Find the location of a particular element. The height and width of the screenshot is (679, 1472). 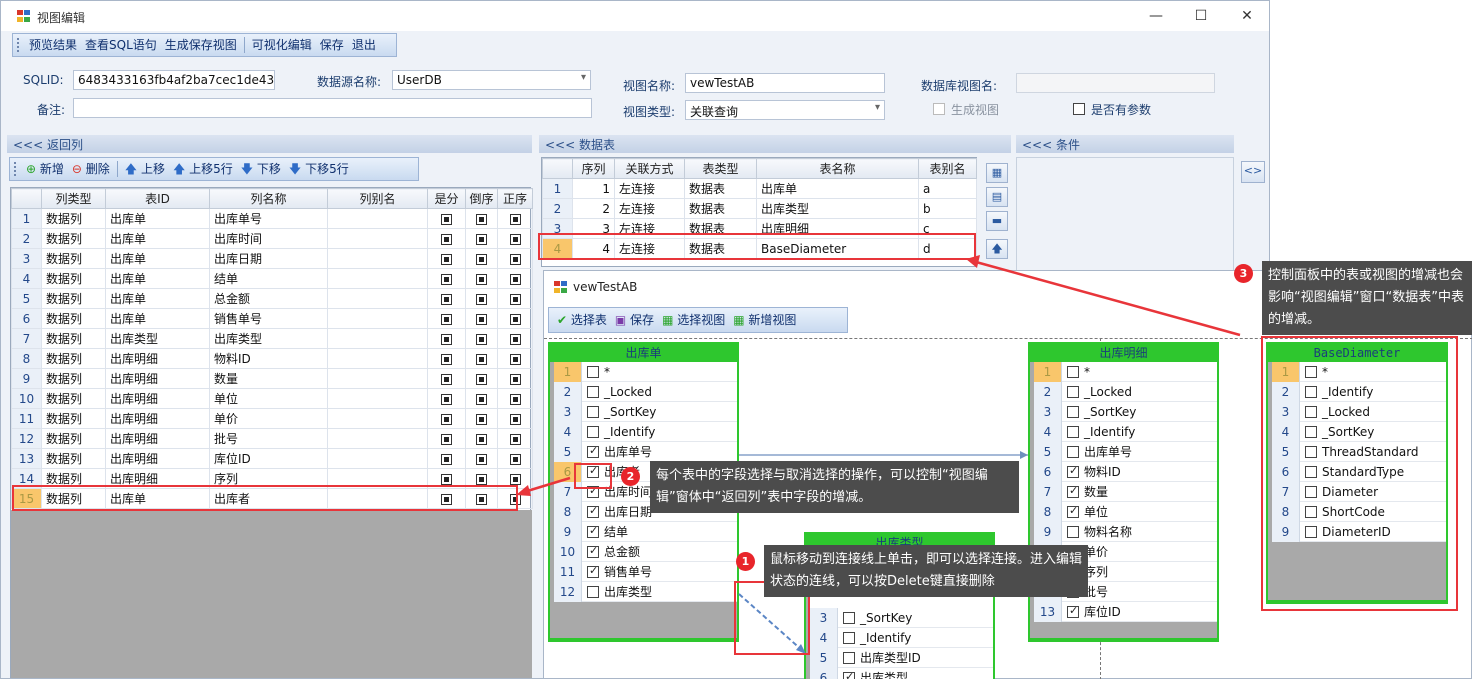

grid-cell: 左连接 is located at coordinates (649, 188).